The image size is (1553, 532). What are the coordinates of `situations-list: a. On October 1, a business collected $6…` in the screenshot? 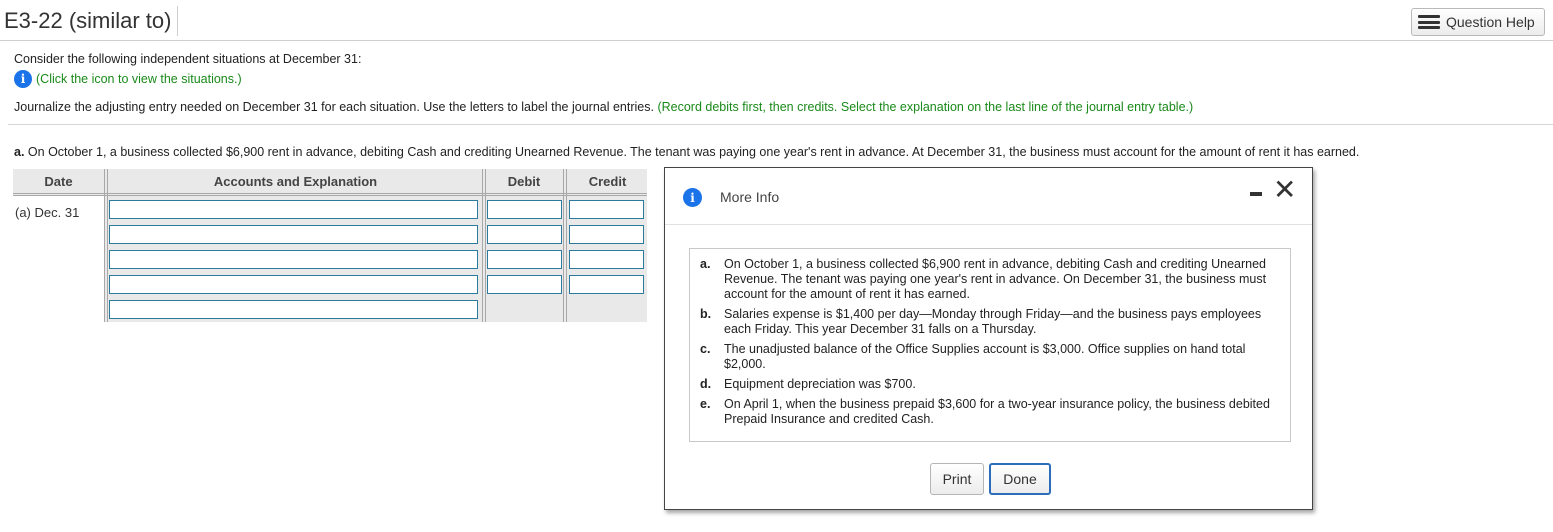 It's located at (990, 345).